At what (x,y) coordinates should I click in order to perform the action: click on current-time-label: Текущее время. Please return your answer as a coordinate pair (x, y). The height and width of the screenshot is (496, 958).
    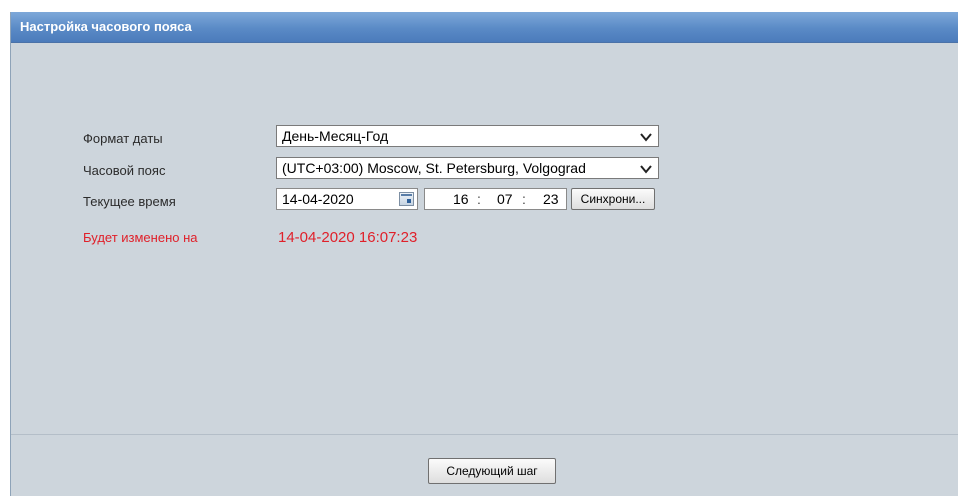
    Looking at the image, I should click on (129, 201).